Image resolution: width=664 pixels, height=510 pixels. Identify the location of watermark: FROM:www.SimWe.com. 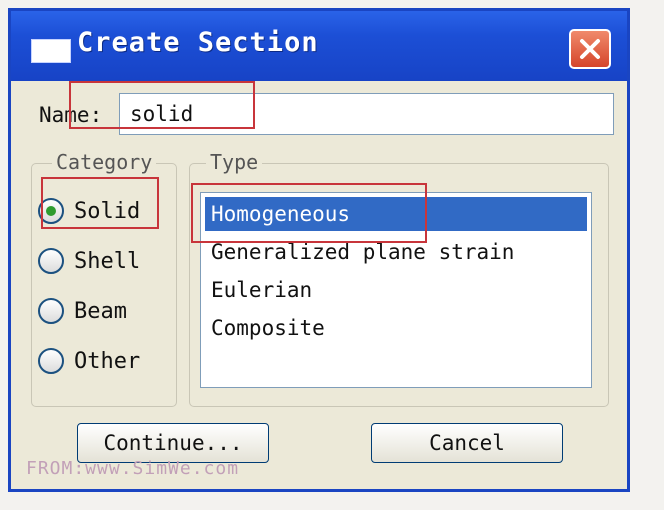
(133, 468).